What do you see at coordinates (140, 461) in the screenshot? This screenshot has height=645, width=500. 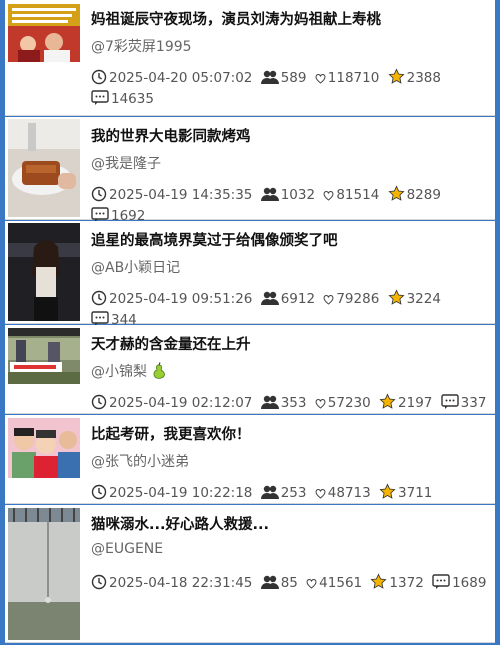 I see `author-name: @张飞的小迷弟` at bounding box center [140, 461].